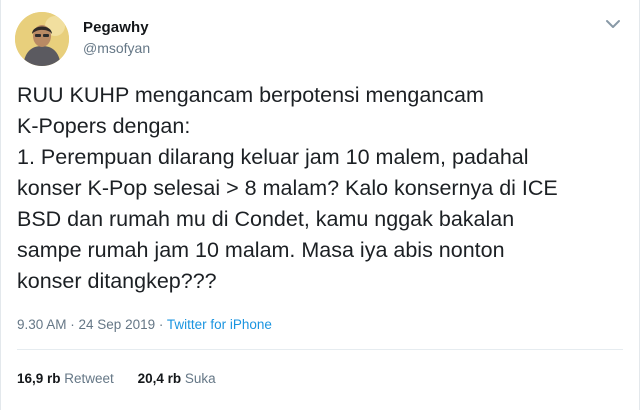  What do you see at coordinates (41, 378) in the screenshot?
I see `retweets-count: 16,9 rb` at bounding box center [41, 378].